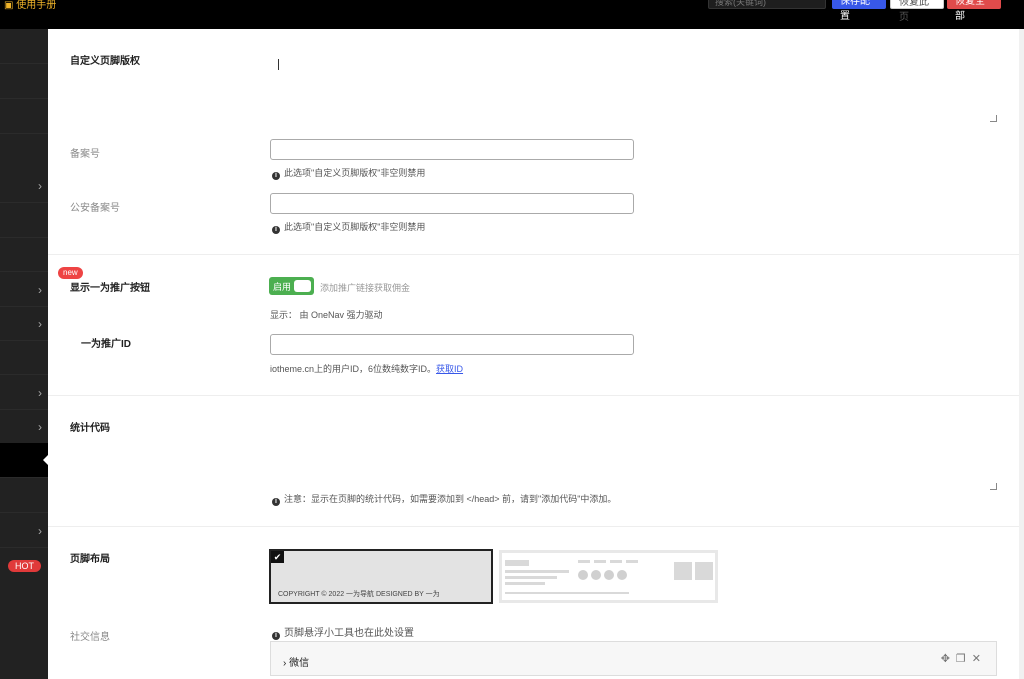 This screenshot has height=679, width=1024. I want to click on footer-layout-option-1: ✔ COPYRIGHT © 2022 一为导航 DESIGNED BY 一为, so click(381, 576).